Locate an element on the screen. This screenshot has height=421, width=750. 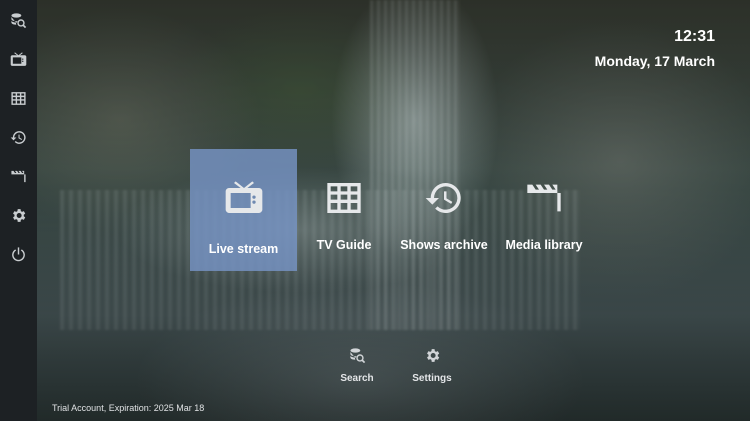
clock-date: Monday, 17 March is located at coordinates (654, 61).